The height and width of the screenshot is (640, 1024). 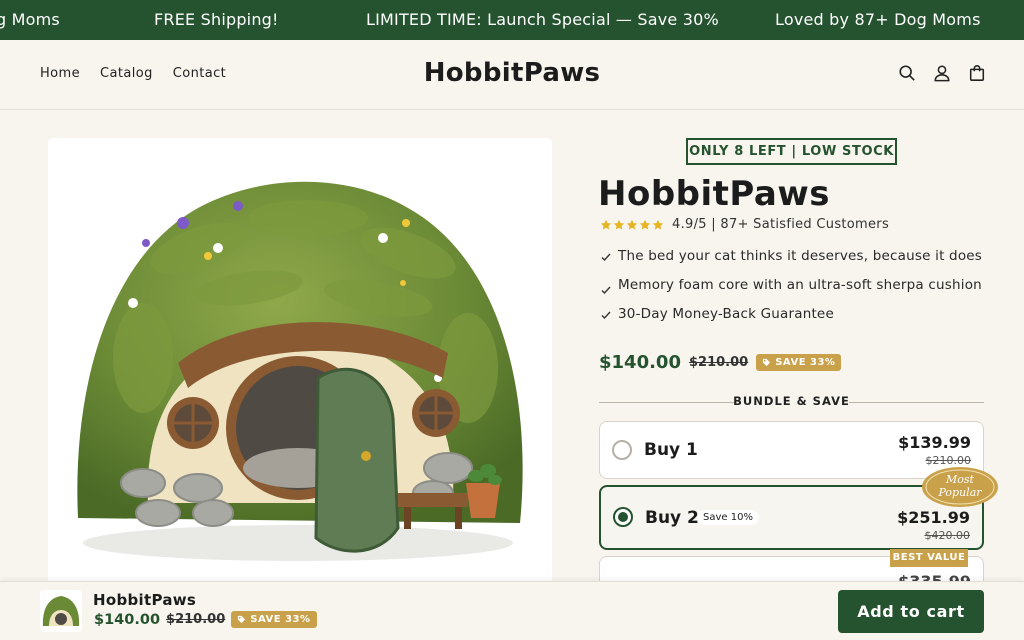 I want to click on price-row: $140.00 $210.00 SAVE 33%, so click(x=720, y=362).